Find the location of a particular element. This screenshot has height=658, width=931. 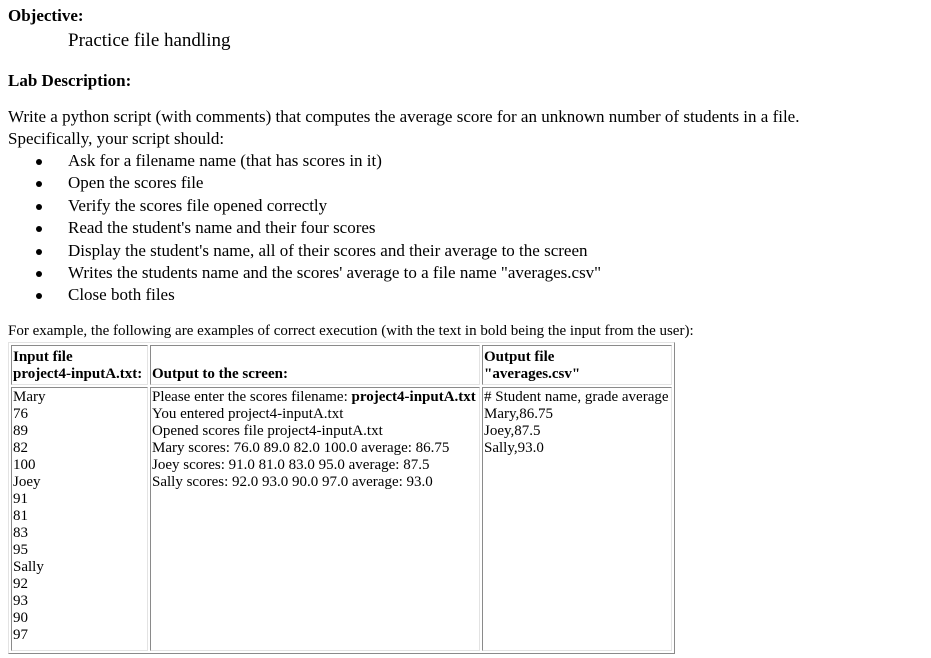

list-item: Open the scores file is located at coordinates (300, 183).